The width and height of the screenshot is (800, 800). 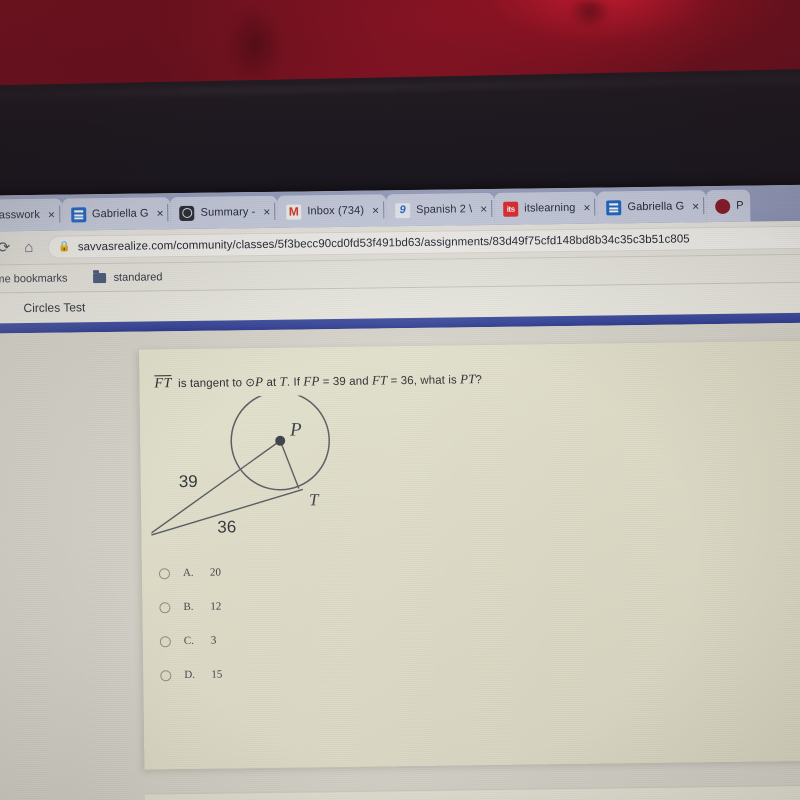 What do you see at coordinates (437, 380) in the screenshot?
I see `question-text-5: , what is` at bounding box center [437, 380].